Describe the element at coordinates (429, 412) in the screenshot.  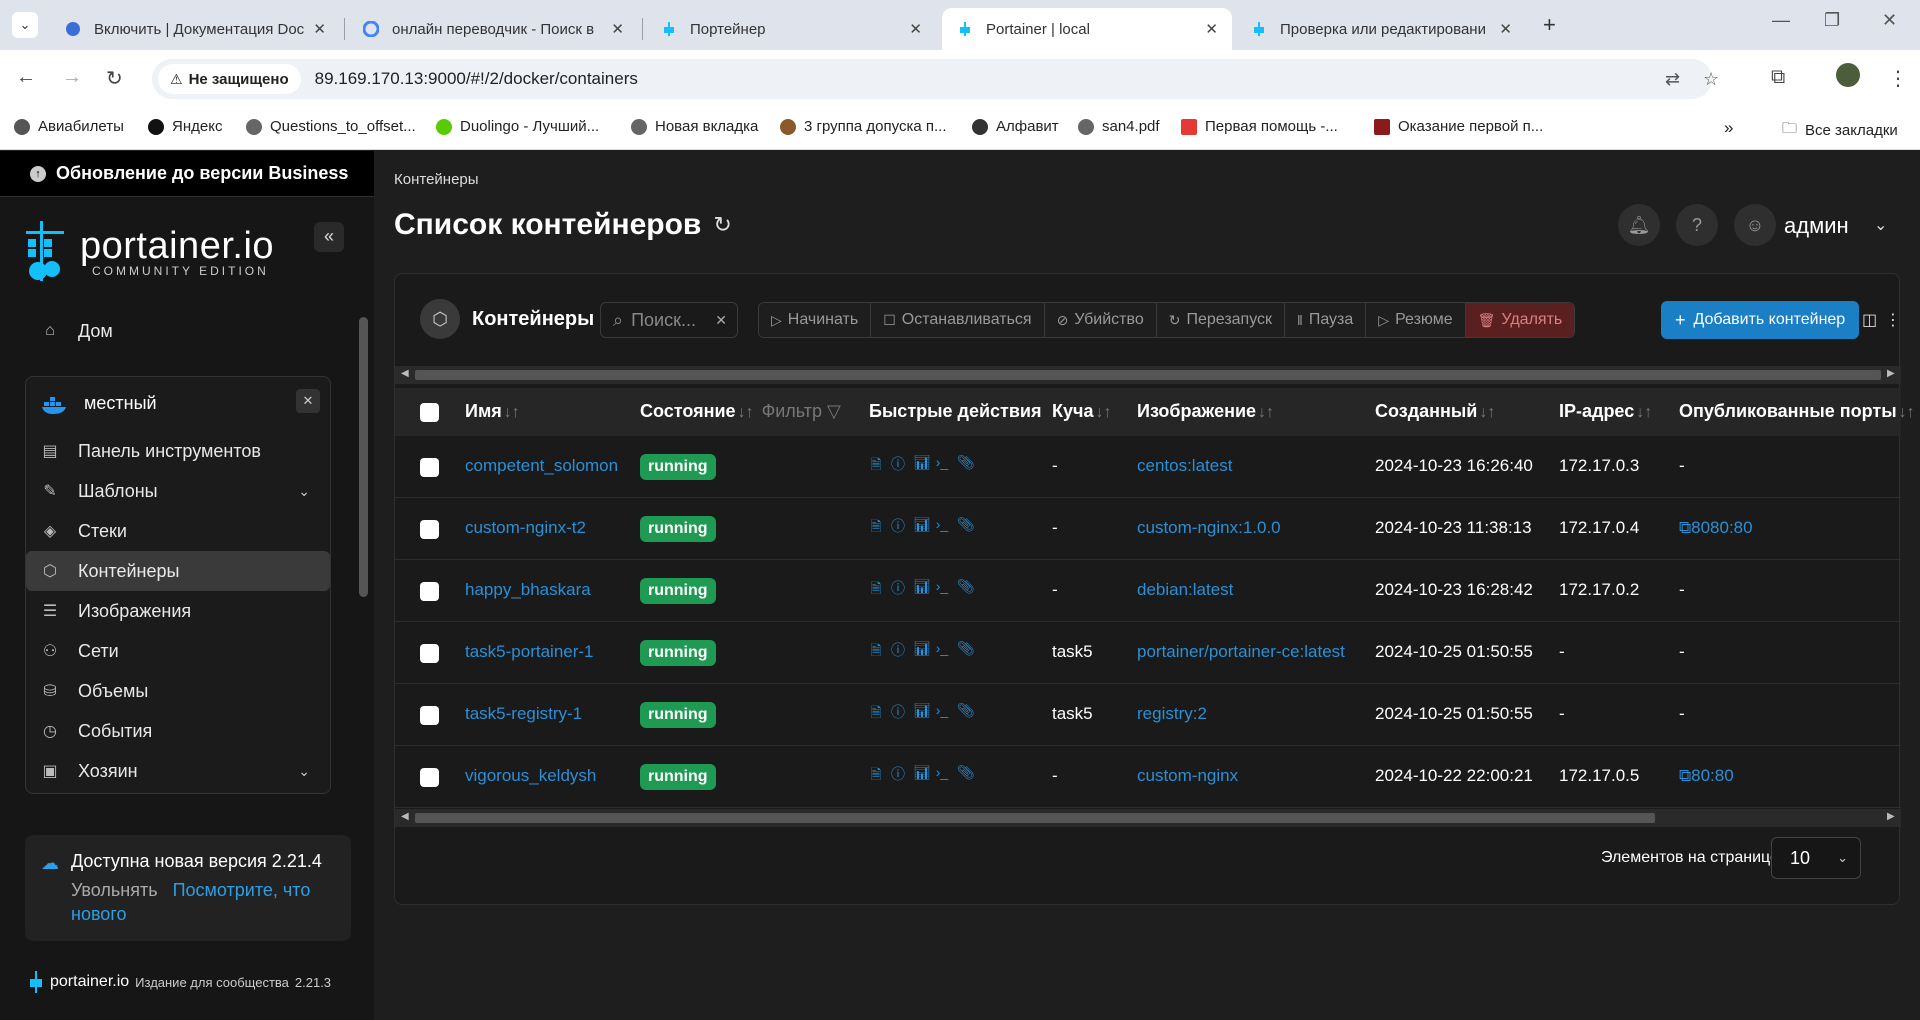
I see `select-all-checkbox` at that location.